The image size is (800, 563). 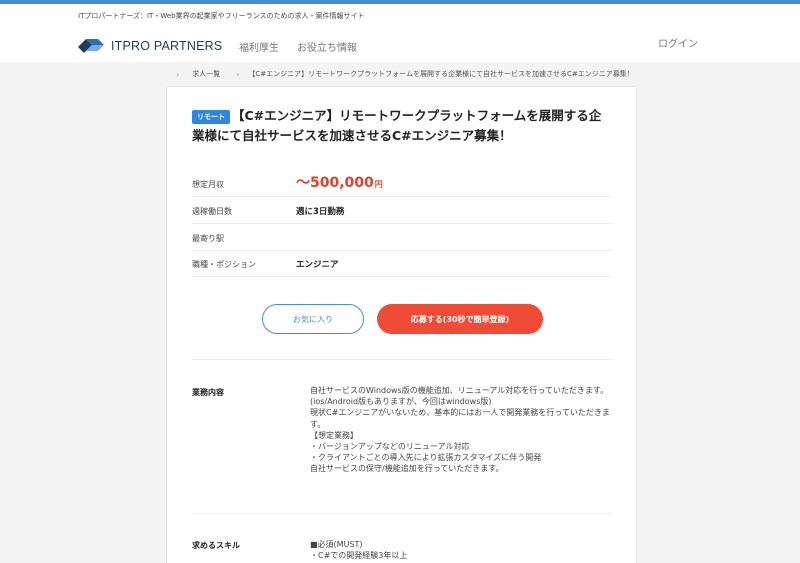 I want to click on duties-line: 自社サービスの保守/機能追加を行っていただきます。, so click(x=407, y=469).